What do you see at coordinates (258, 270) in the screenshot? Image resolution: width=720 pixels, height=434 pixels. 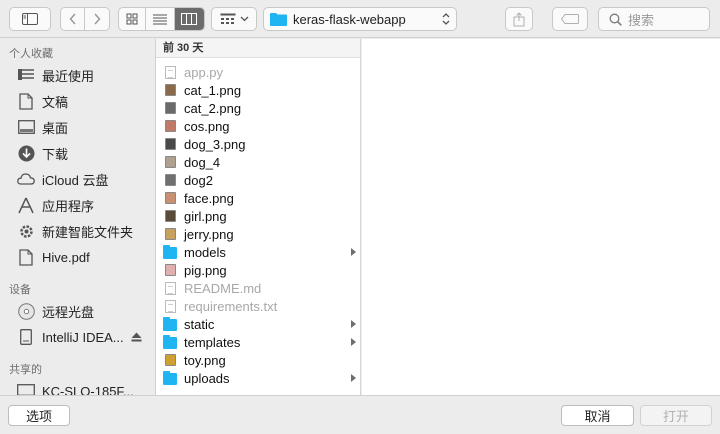 I see `file-row: pig.png` at bounding box center [258, 270].